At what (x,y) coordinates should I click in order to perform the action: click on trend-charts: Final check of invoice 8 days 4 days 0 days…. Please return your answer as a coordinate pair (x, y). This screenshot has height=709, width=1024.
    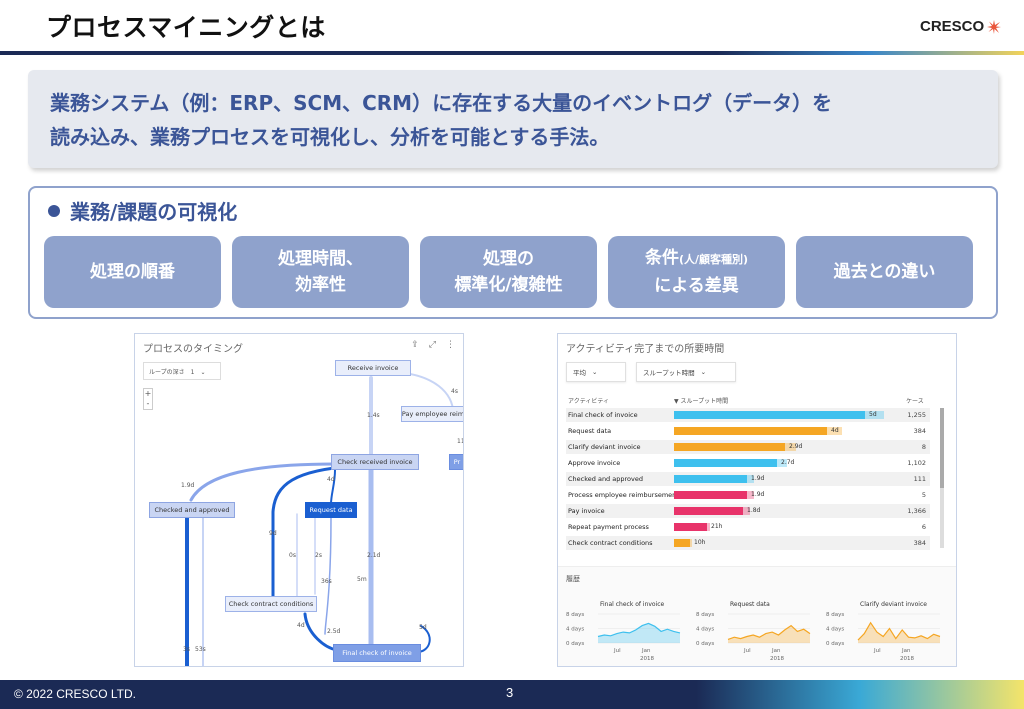
    Looking at the image, I should click on (753, 631).